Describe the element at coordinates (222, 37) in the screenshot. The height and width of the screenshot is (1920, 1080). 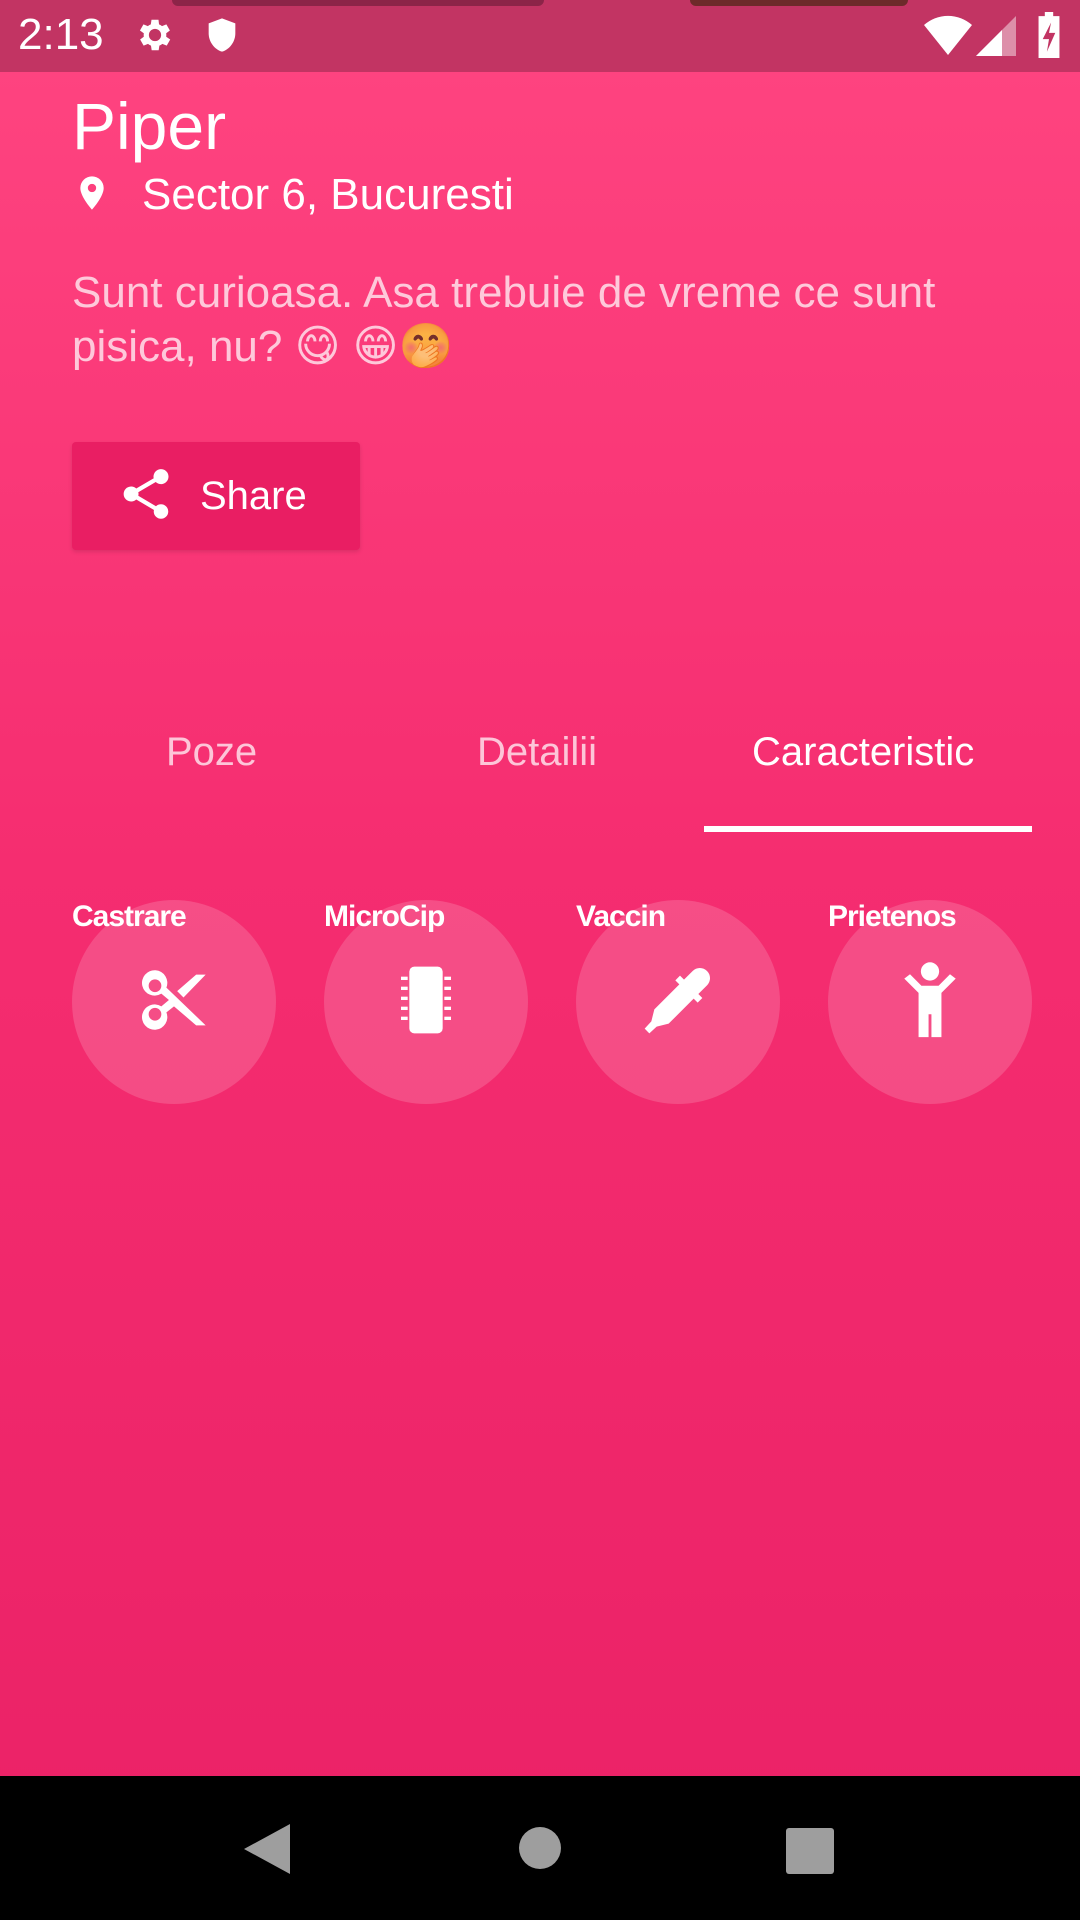
I see `shield-icon` at that location.